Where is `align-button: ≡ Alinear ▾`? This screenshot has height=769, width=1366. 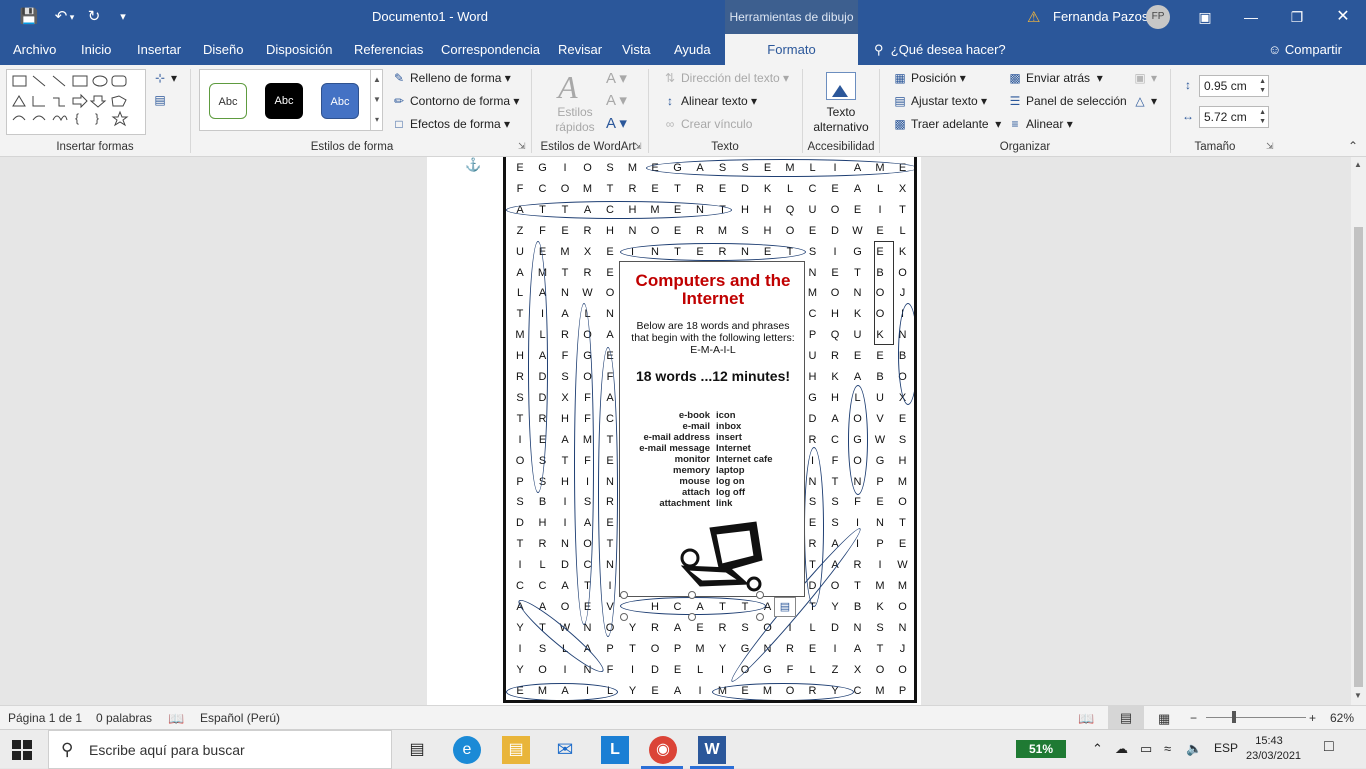 align-button: ≡ Alinear ▾ is located at coordinates (1039, 124).